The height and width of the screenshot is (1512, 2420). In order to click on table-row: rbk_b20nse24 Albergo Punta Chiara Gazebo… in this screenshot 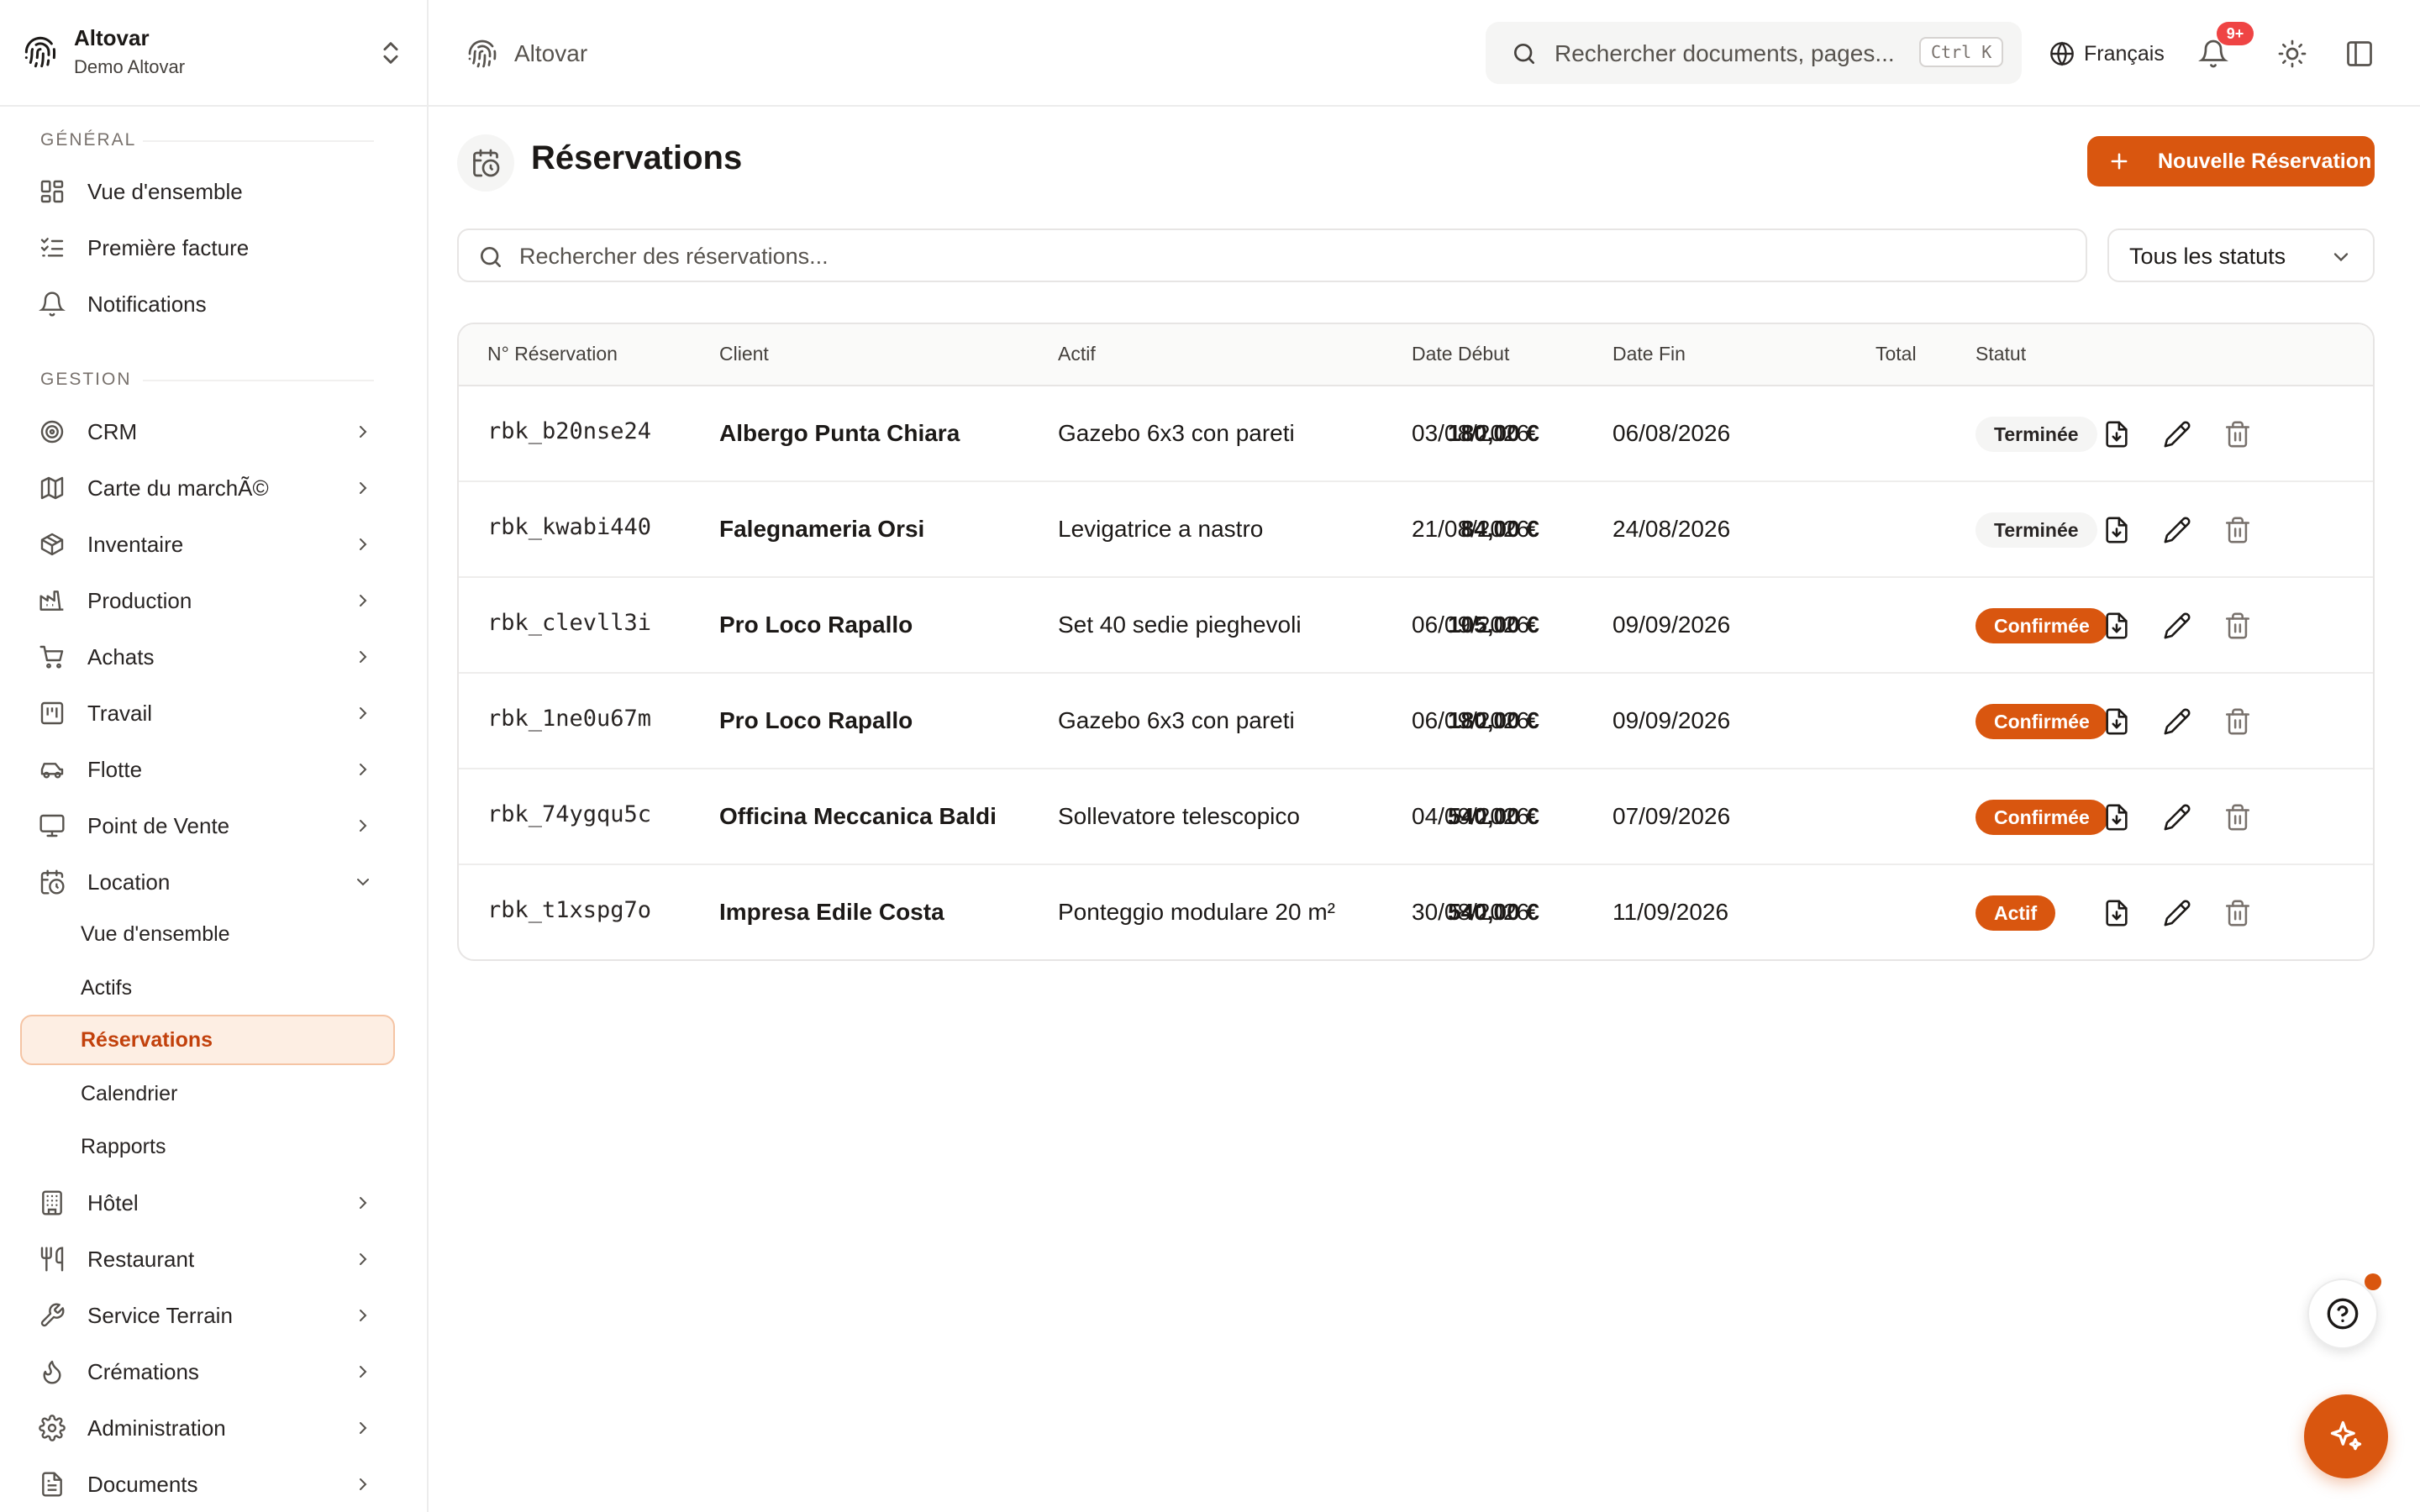, I will do `click(1416, 434)`.